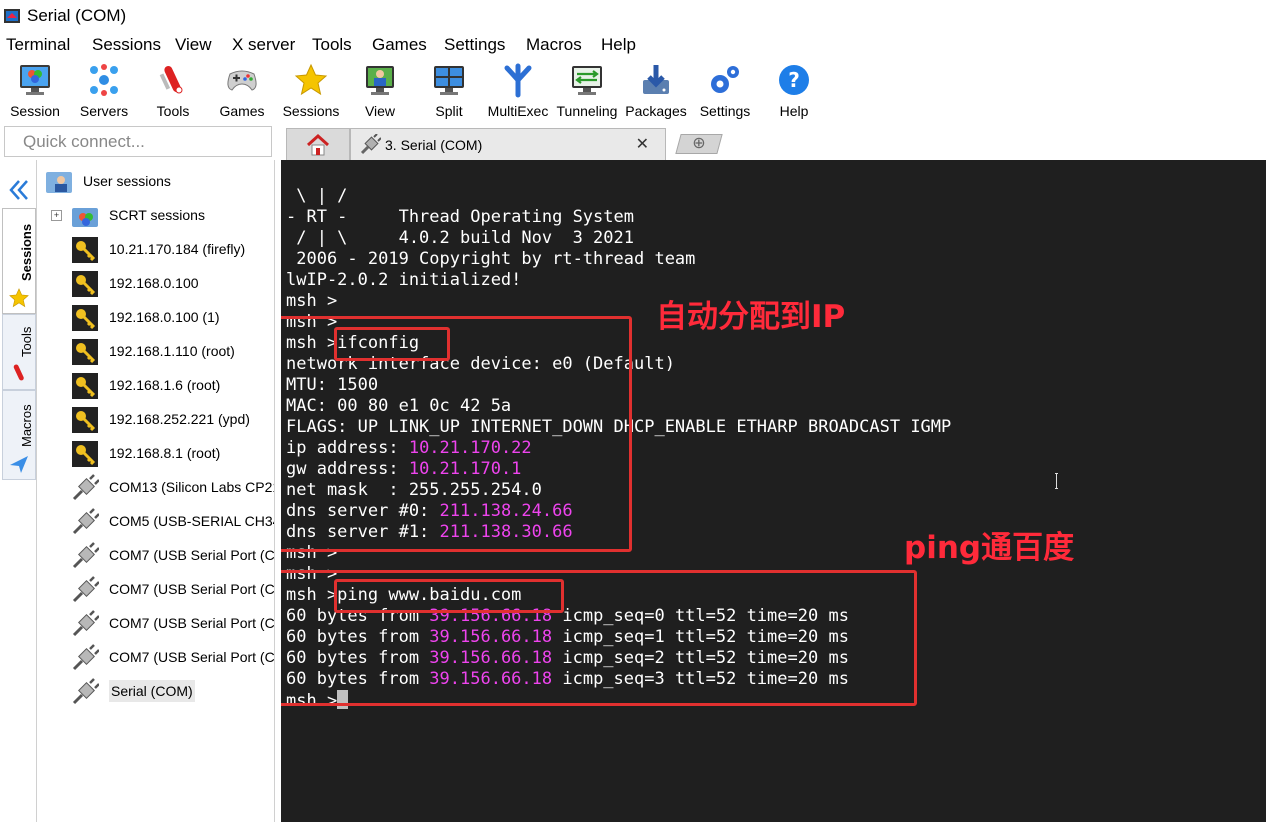 The height and width of the screenshot is (822, 1266). Describe the element at coordinates (56, 215) in the screenshot. I see `expand-icon: +` at that location.